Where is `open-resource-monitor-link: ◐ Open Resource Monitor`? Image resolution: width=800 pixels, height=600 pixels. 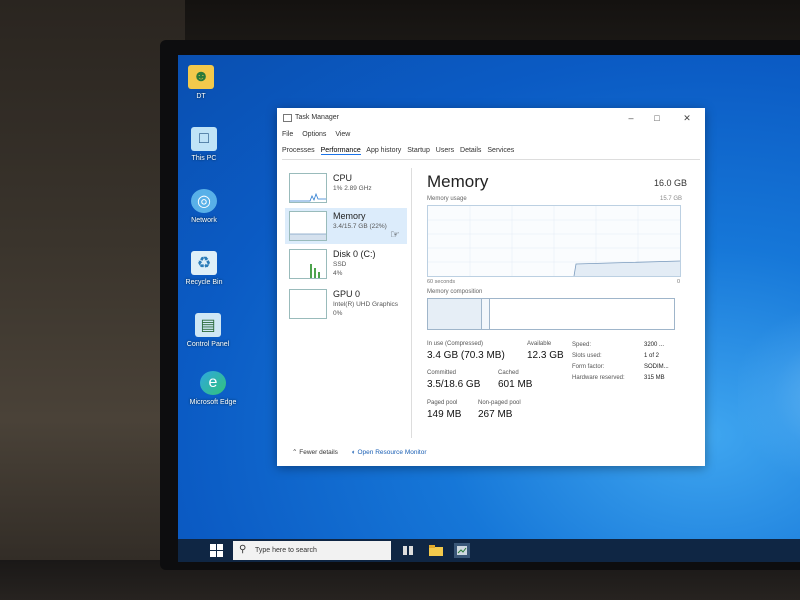 open-resource-monitor-link: ◐ Open Resource Monitor is located at coordinates (389, 452).